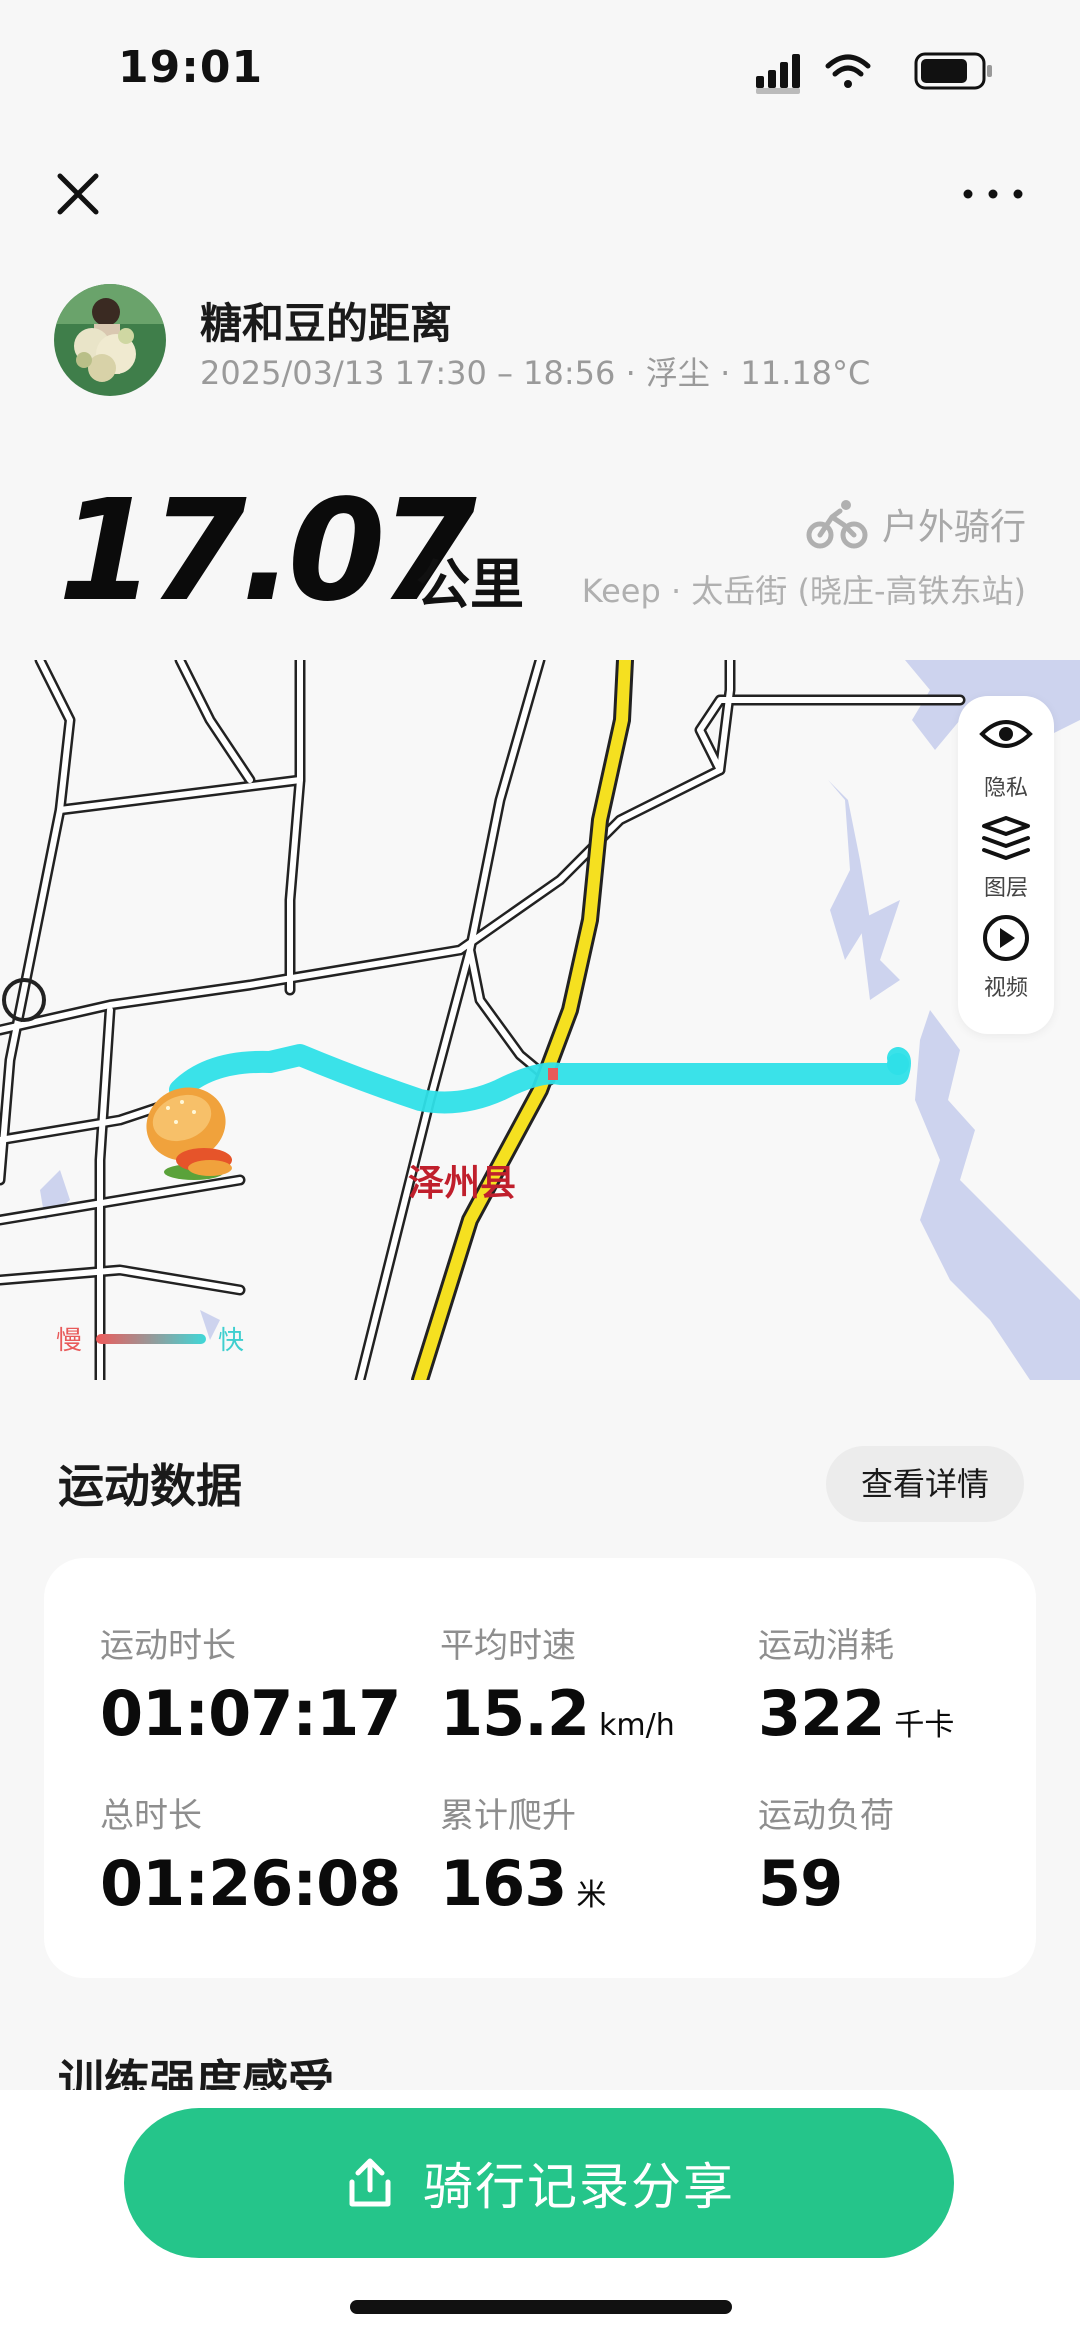 Image resolution: width=1080 pixels, height=2337 pixels. I want to click on share-button: 骑行记录分享, so click(539, 2183).